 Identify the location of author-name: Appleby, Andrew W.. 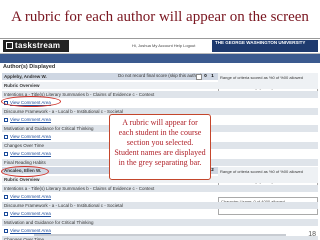
(25, 76).